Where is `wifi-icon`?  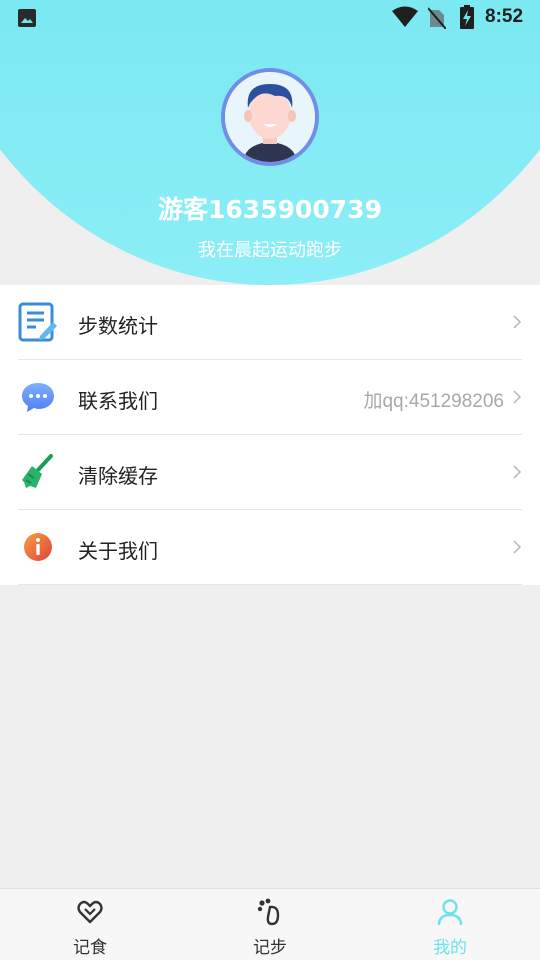
wifi-icon is located at coordinates (405, 16).